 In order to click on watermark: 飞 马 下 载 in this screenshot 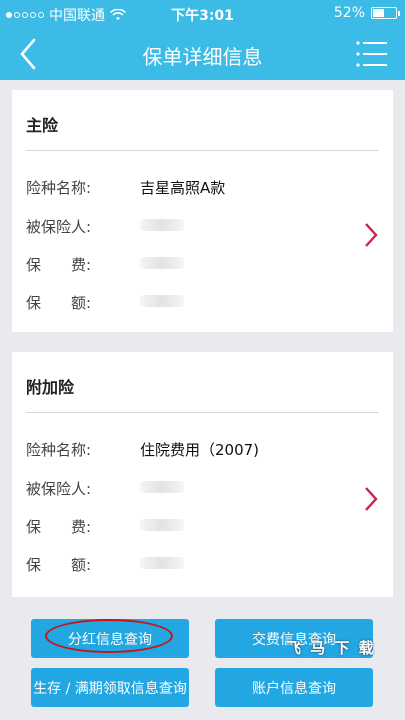, I will do `click(331, 648)`.